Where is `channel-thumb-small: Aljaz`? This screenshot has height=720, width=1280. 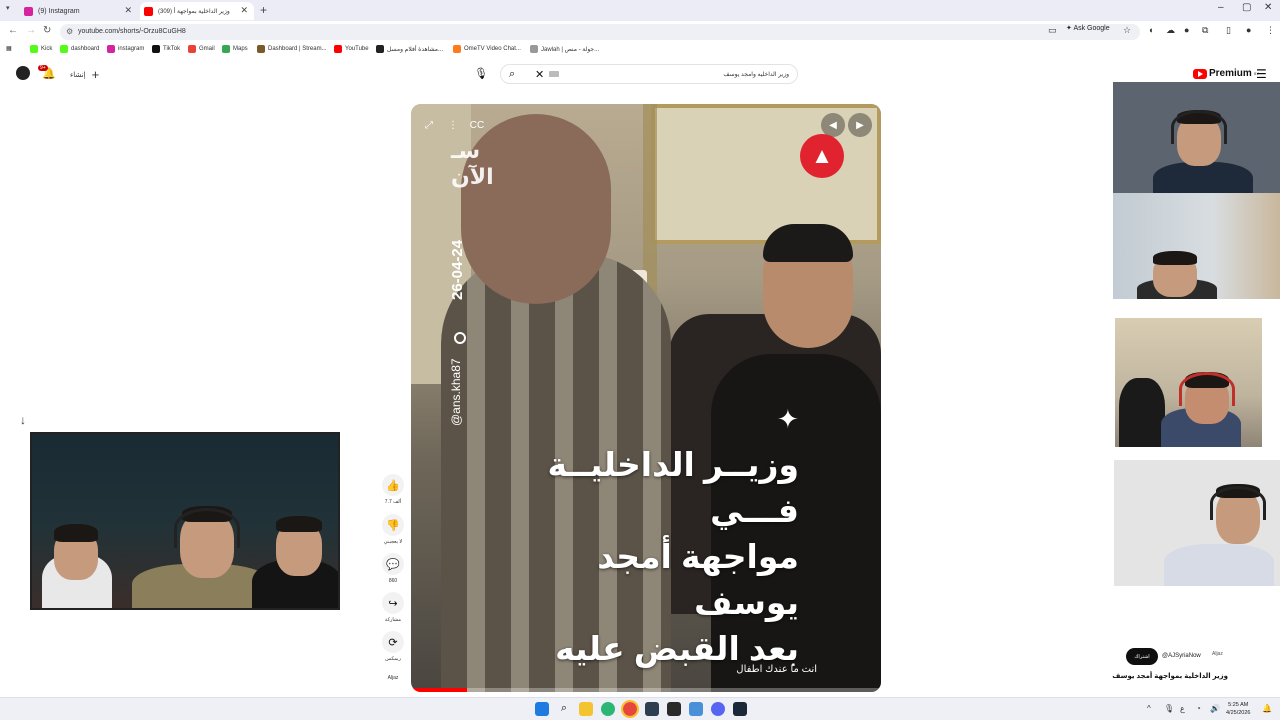
channel-thumb-small: Aljaz is located at coordinates (393, 676).